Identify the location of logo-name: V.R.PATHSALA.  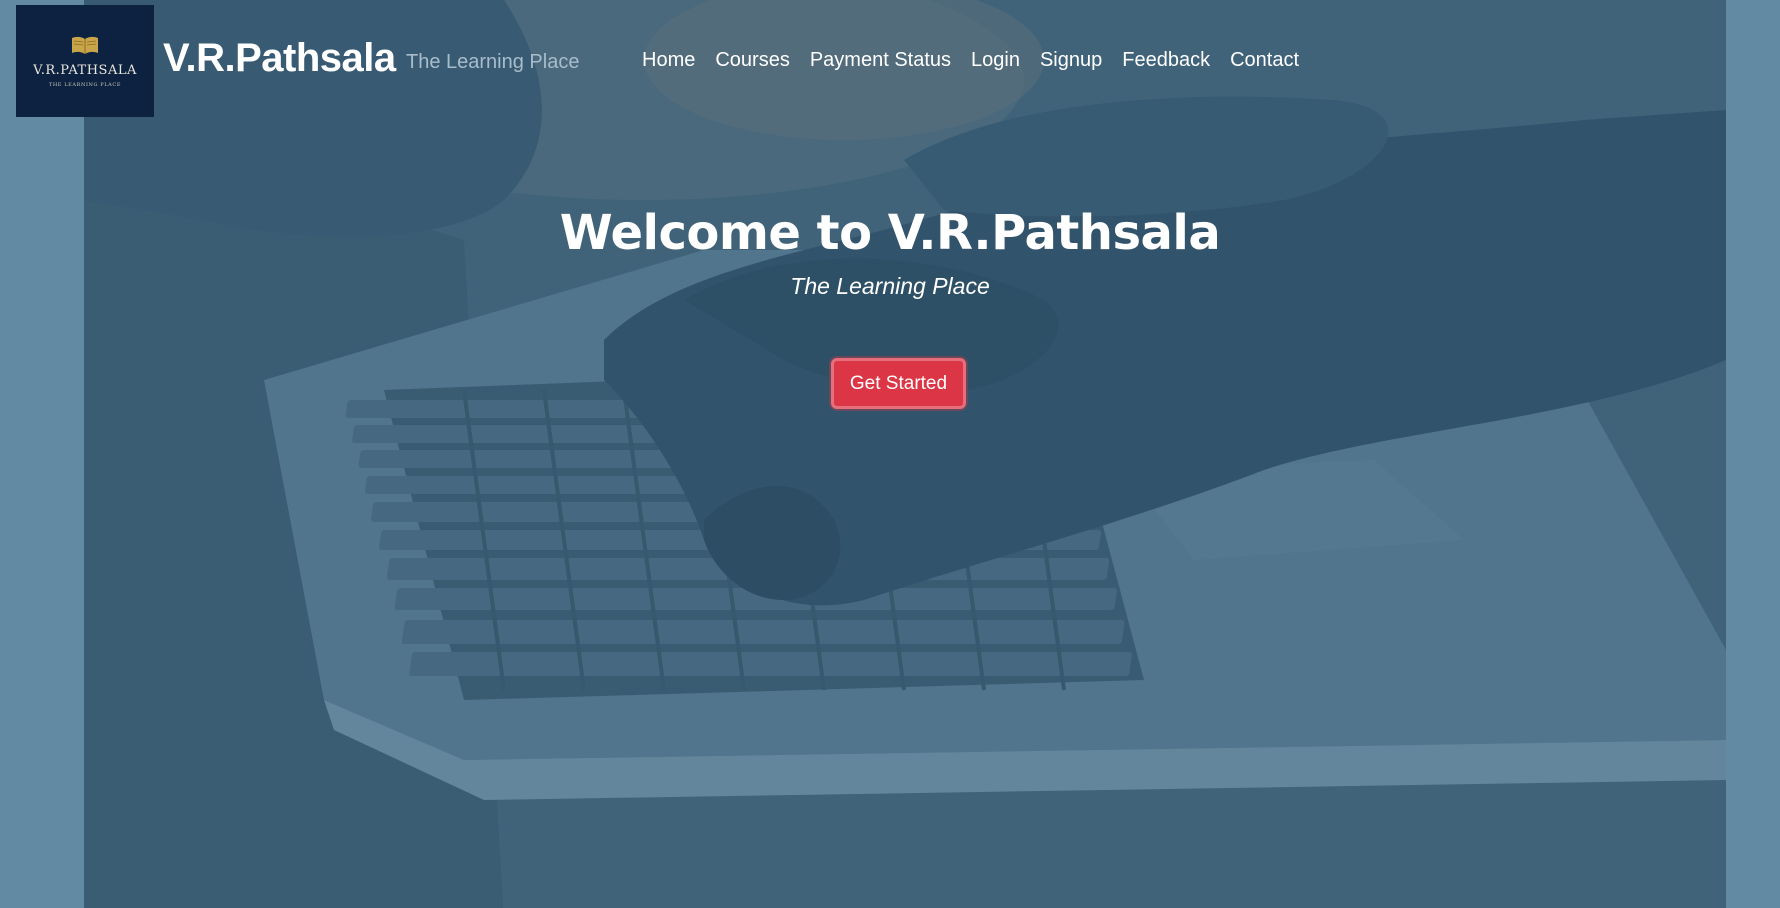
(85, 70).